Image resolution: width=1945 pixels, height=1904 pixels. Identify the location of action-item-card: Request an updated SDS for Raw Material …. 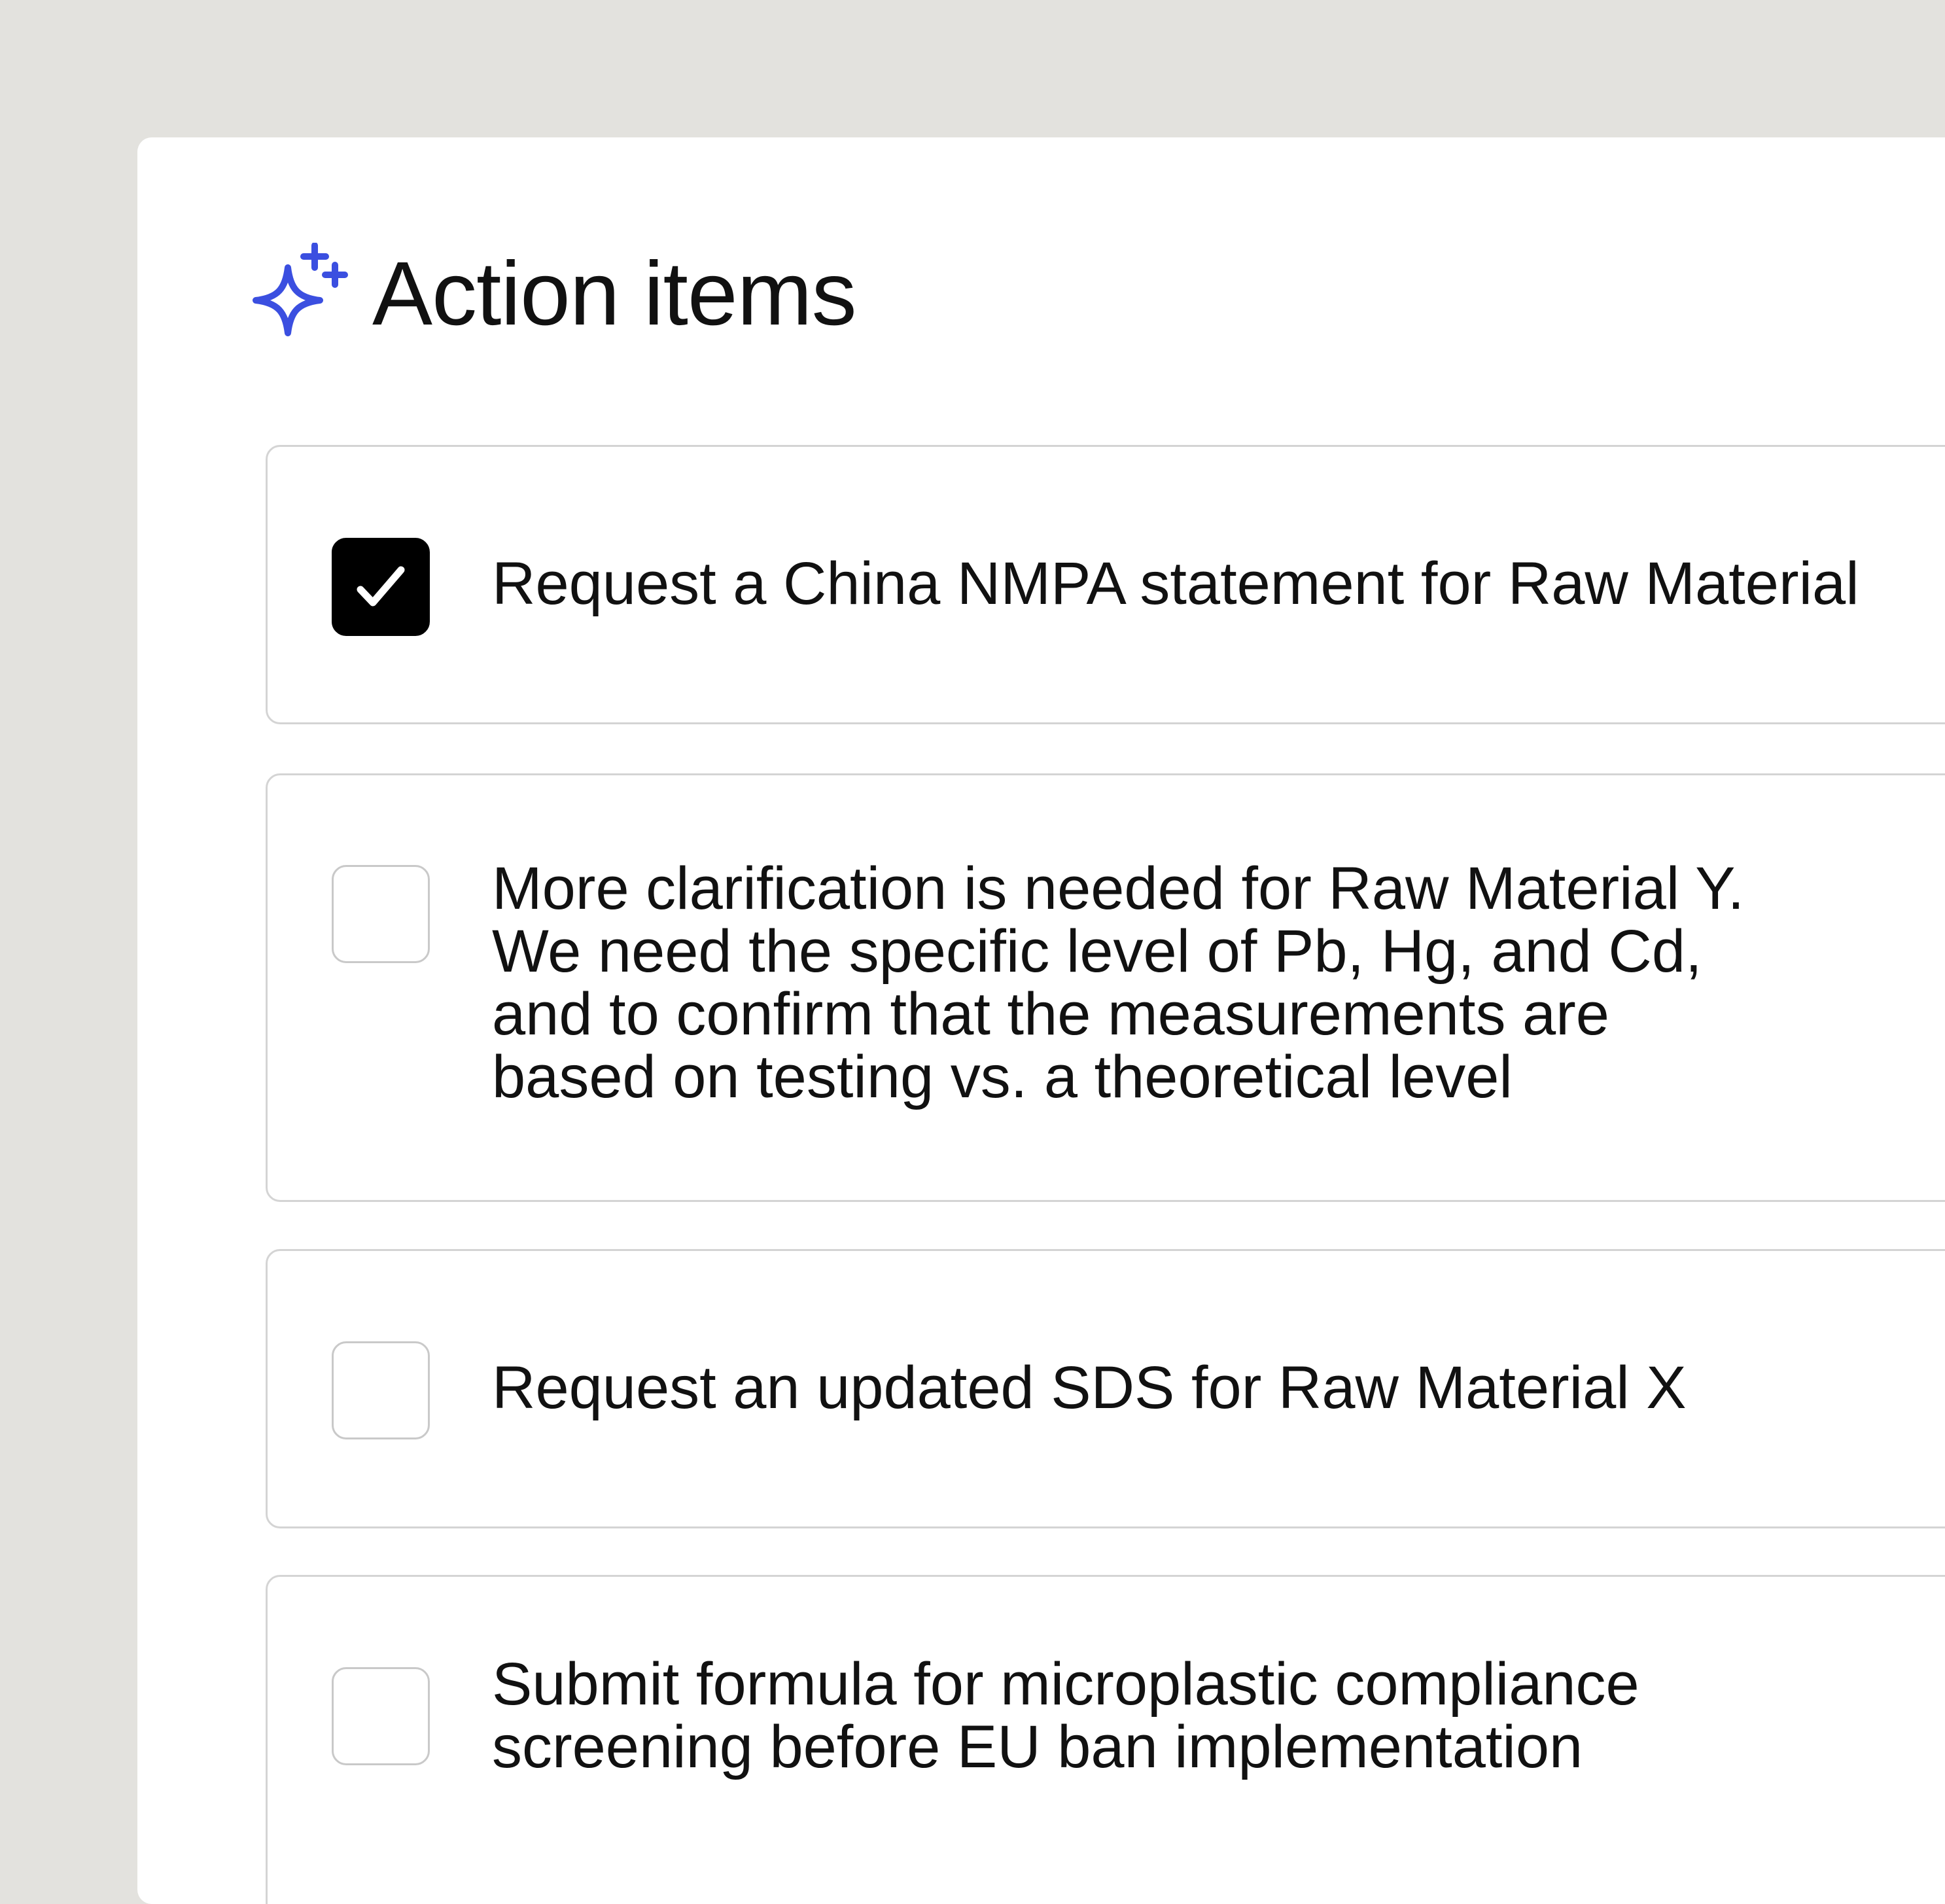
(1105, 1388).